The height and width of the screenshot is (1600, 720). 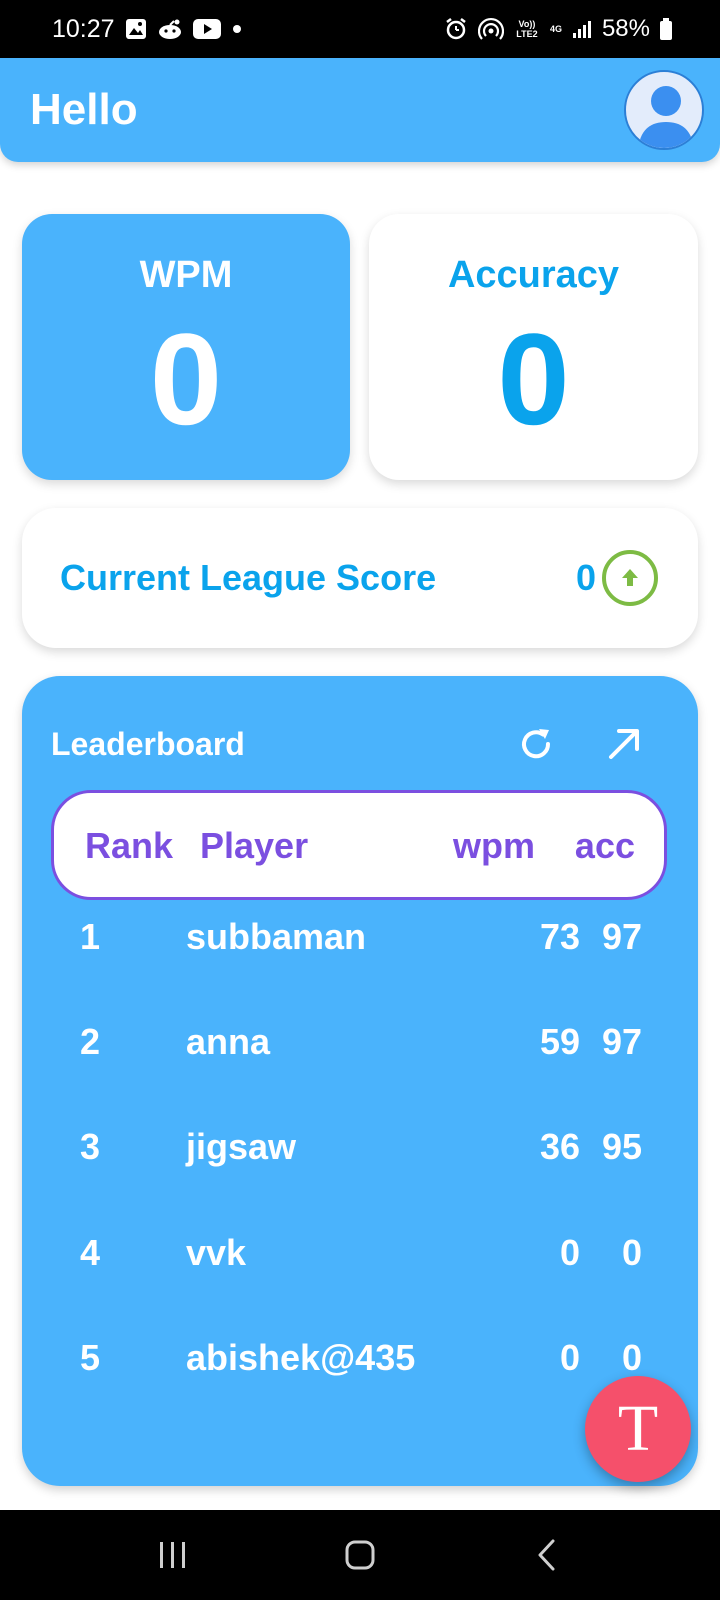 I want to click on row-player: abishek@435, so click(x=301, y=1357).